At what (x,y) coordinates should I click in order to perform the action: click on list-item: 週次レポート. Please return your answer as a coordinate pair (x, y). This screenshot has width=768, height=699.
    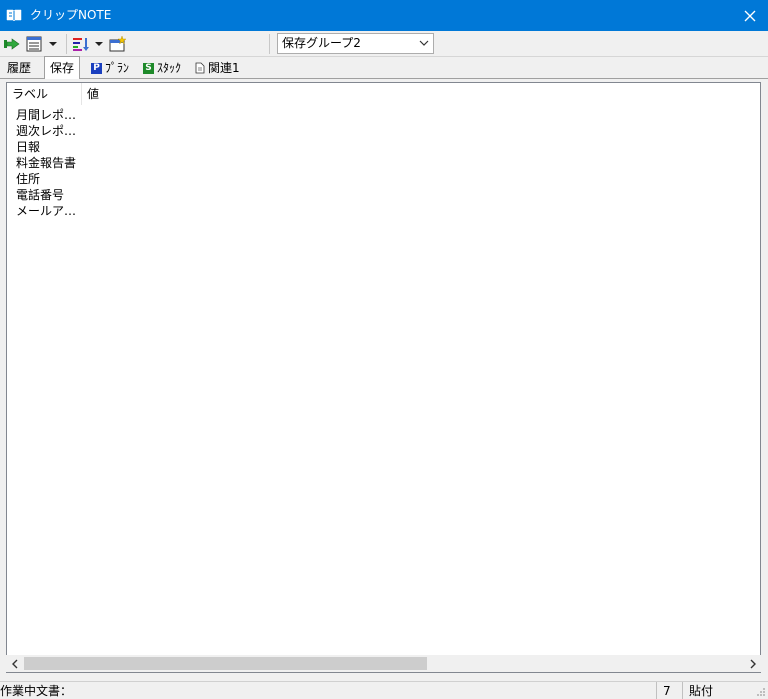
    Looking at the image, I should click on (383, 131).